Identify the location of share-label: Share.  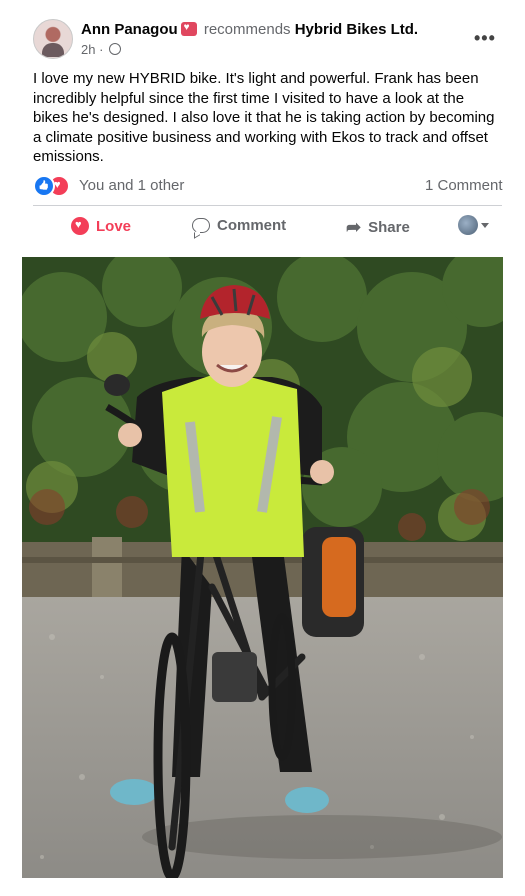
(389, 227).